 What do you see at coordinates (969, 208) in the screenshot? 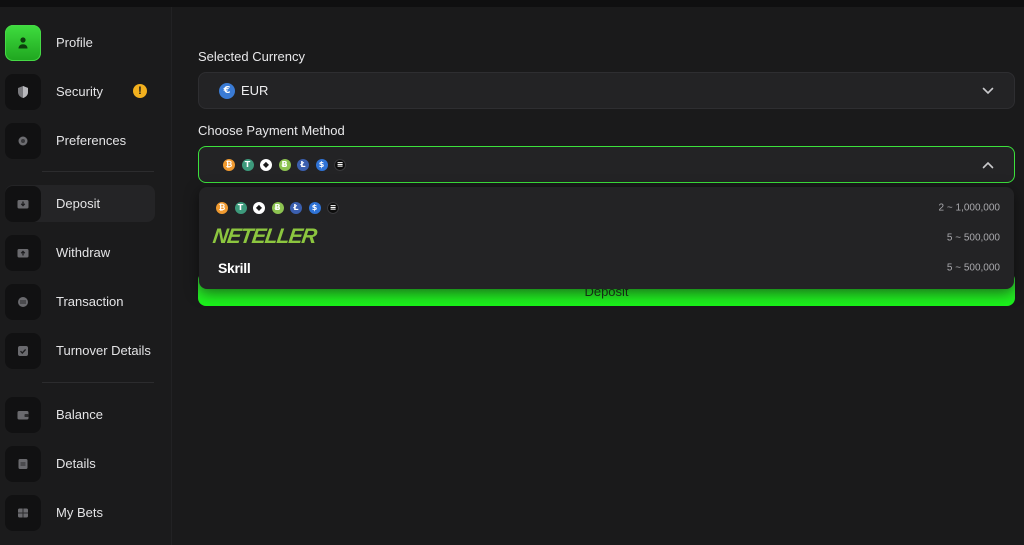
I see `payment-option-range: 2 ~ 1,000,000` at bounding box center [969, 208].